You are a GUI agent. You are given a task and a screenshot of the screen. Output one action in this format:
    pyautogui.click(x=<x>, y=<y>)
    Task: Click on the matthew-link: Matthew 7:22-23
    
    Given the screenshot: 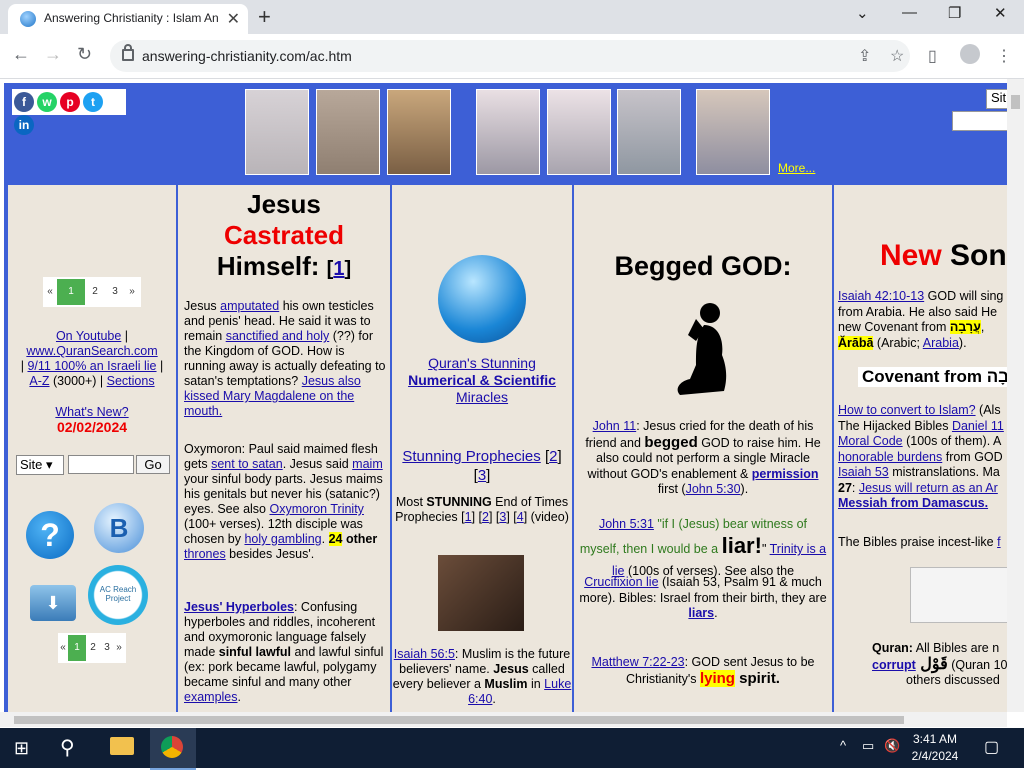 What is the action you would take?
    pyautogui.click(x=637, y=662)
    